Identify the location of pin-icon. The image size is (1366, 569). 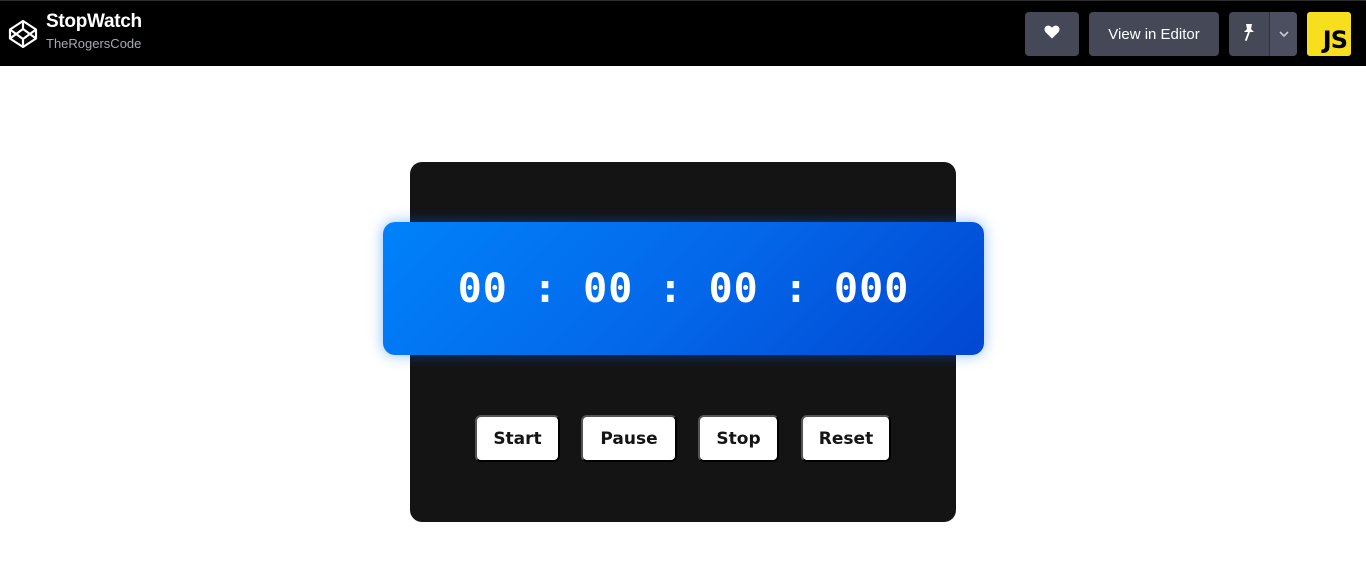
(1249, 34).